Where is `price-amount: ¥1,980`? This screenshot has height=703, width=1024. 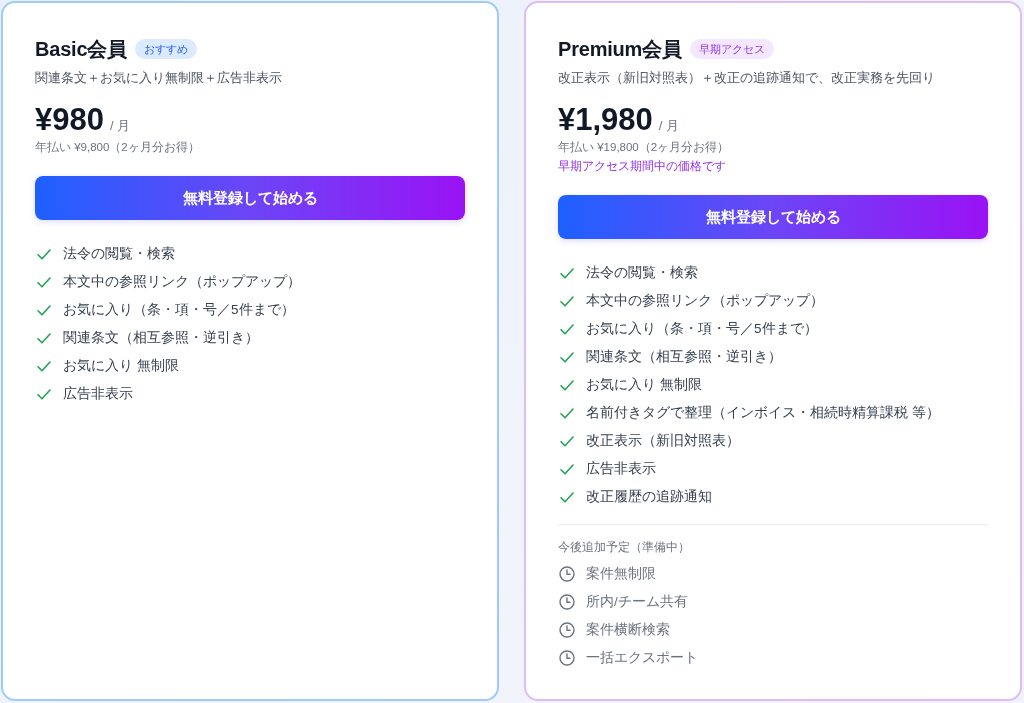
price-amount: ¥1,980 is located at coordinates (605, 120).